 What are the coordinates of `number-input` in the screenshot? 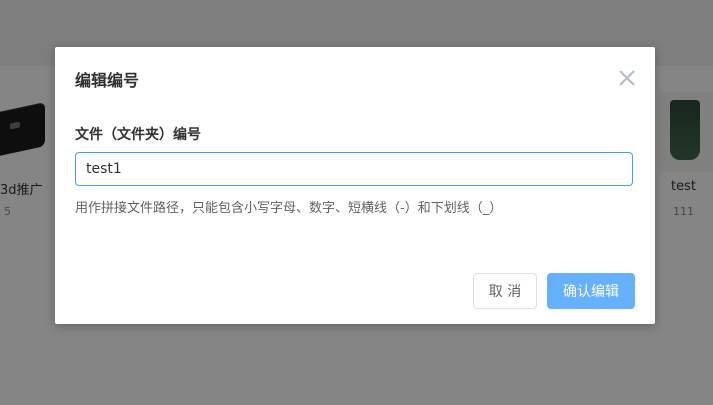 It's located at (354, 169).